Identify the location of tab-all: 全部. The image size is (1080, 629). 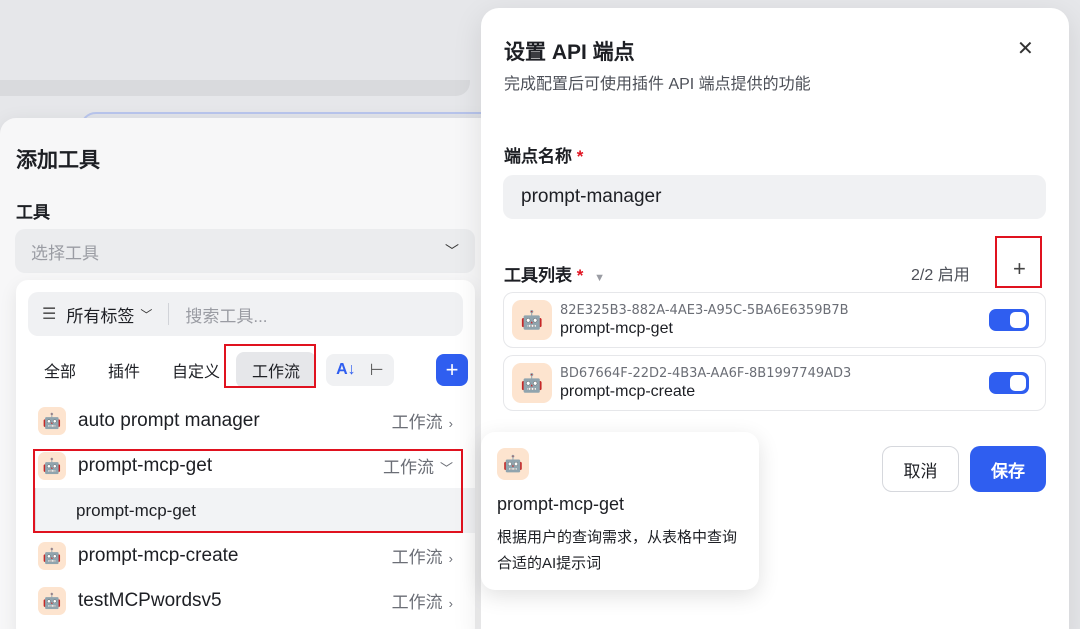
(60, 370).